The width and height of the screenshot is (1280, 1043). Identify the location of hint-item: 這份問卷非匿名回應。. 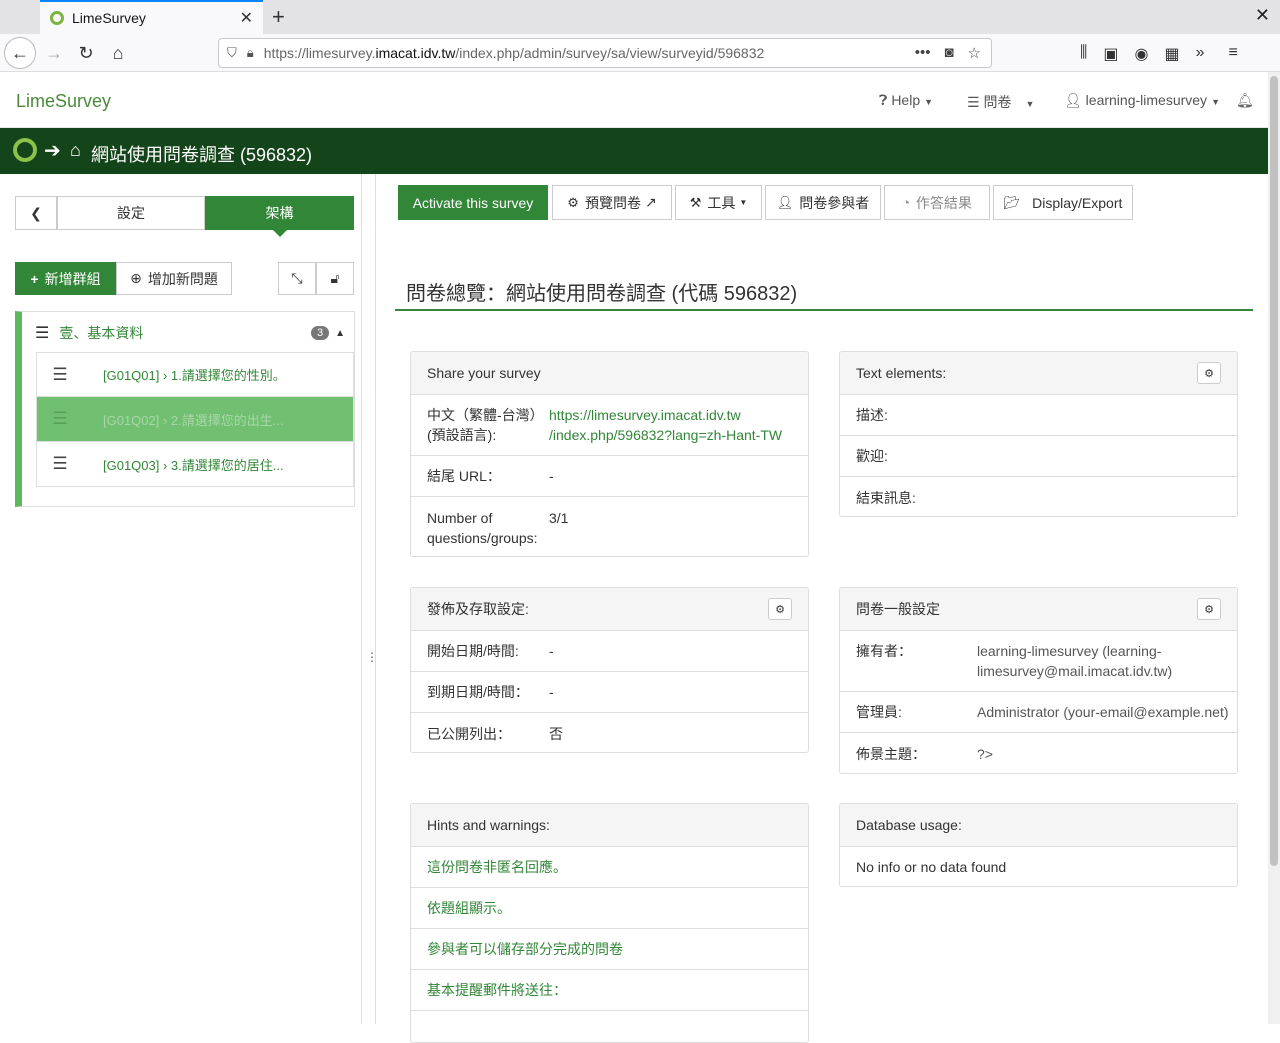
(609, 867).